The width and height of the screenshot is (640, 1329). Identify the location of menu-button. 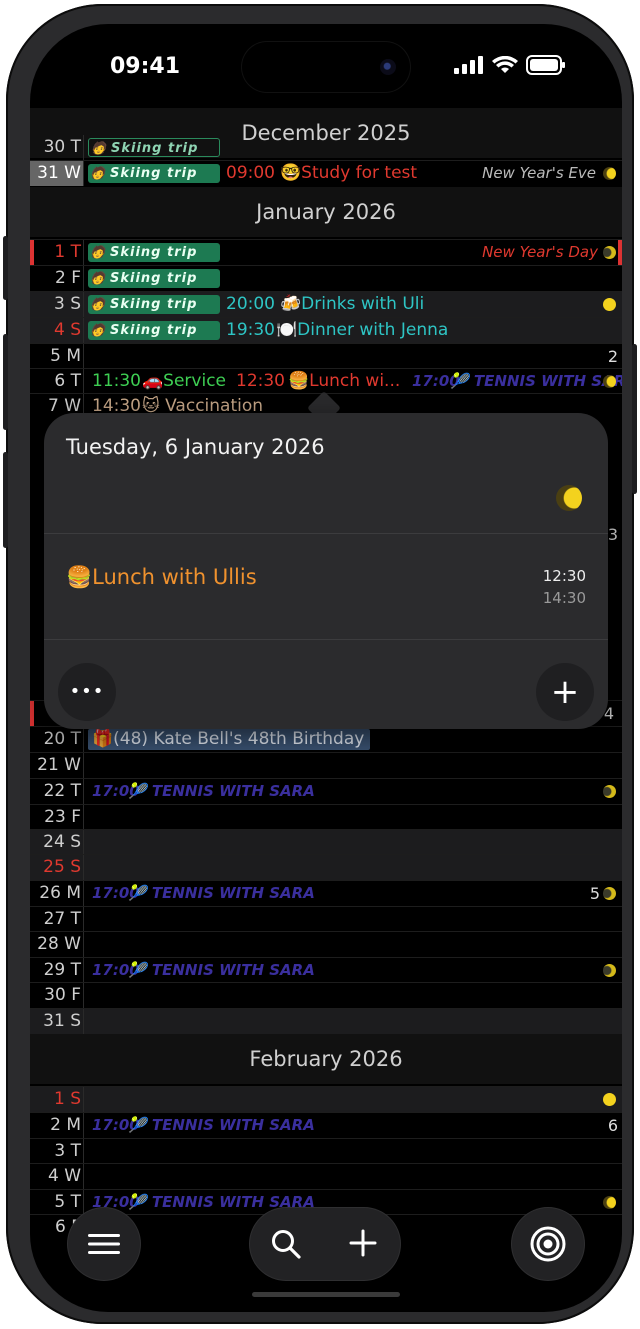
(104, 1244).